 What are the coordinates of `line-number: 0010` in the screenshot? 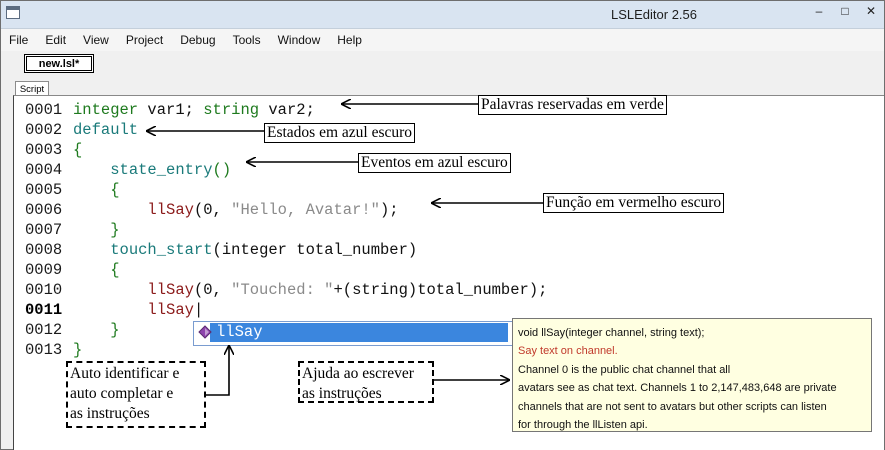 It's located at (44, 290).